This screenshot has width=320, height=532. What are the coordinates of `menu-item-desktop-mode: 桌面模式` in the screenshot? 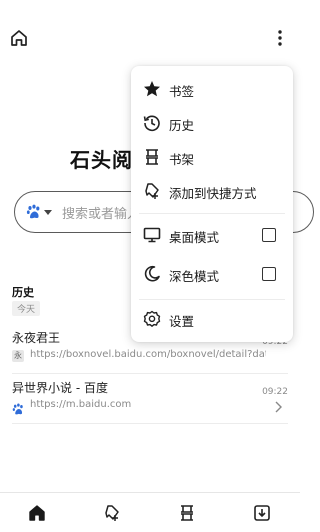 It's located at (212, 235).